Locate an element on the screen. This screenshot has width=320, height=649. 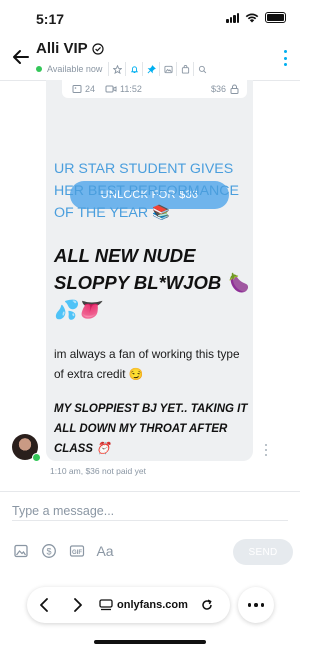
media-info-bar: 24 11:52 $36 is located at coordinates (154, 89).